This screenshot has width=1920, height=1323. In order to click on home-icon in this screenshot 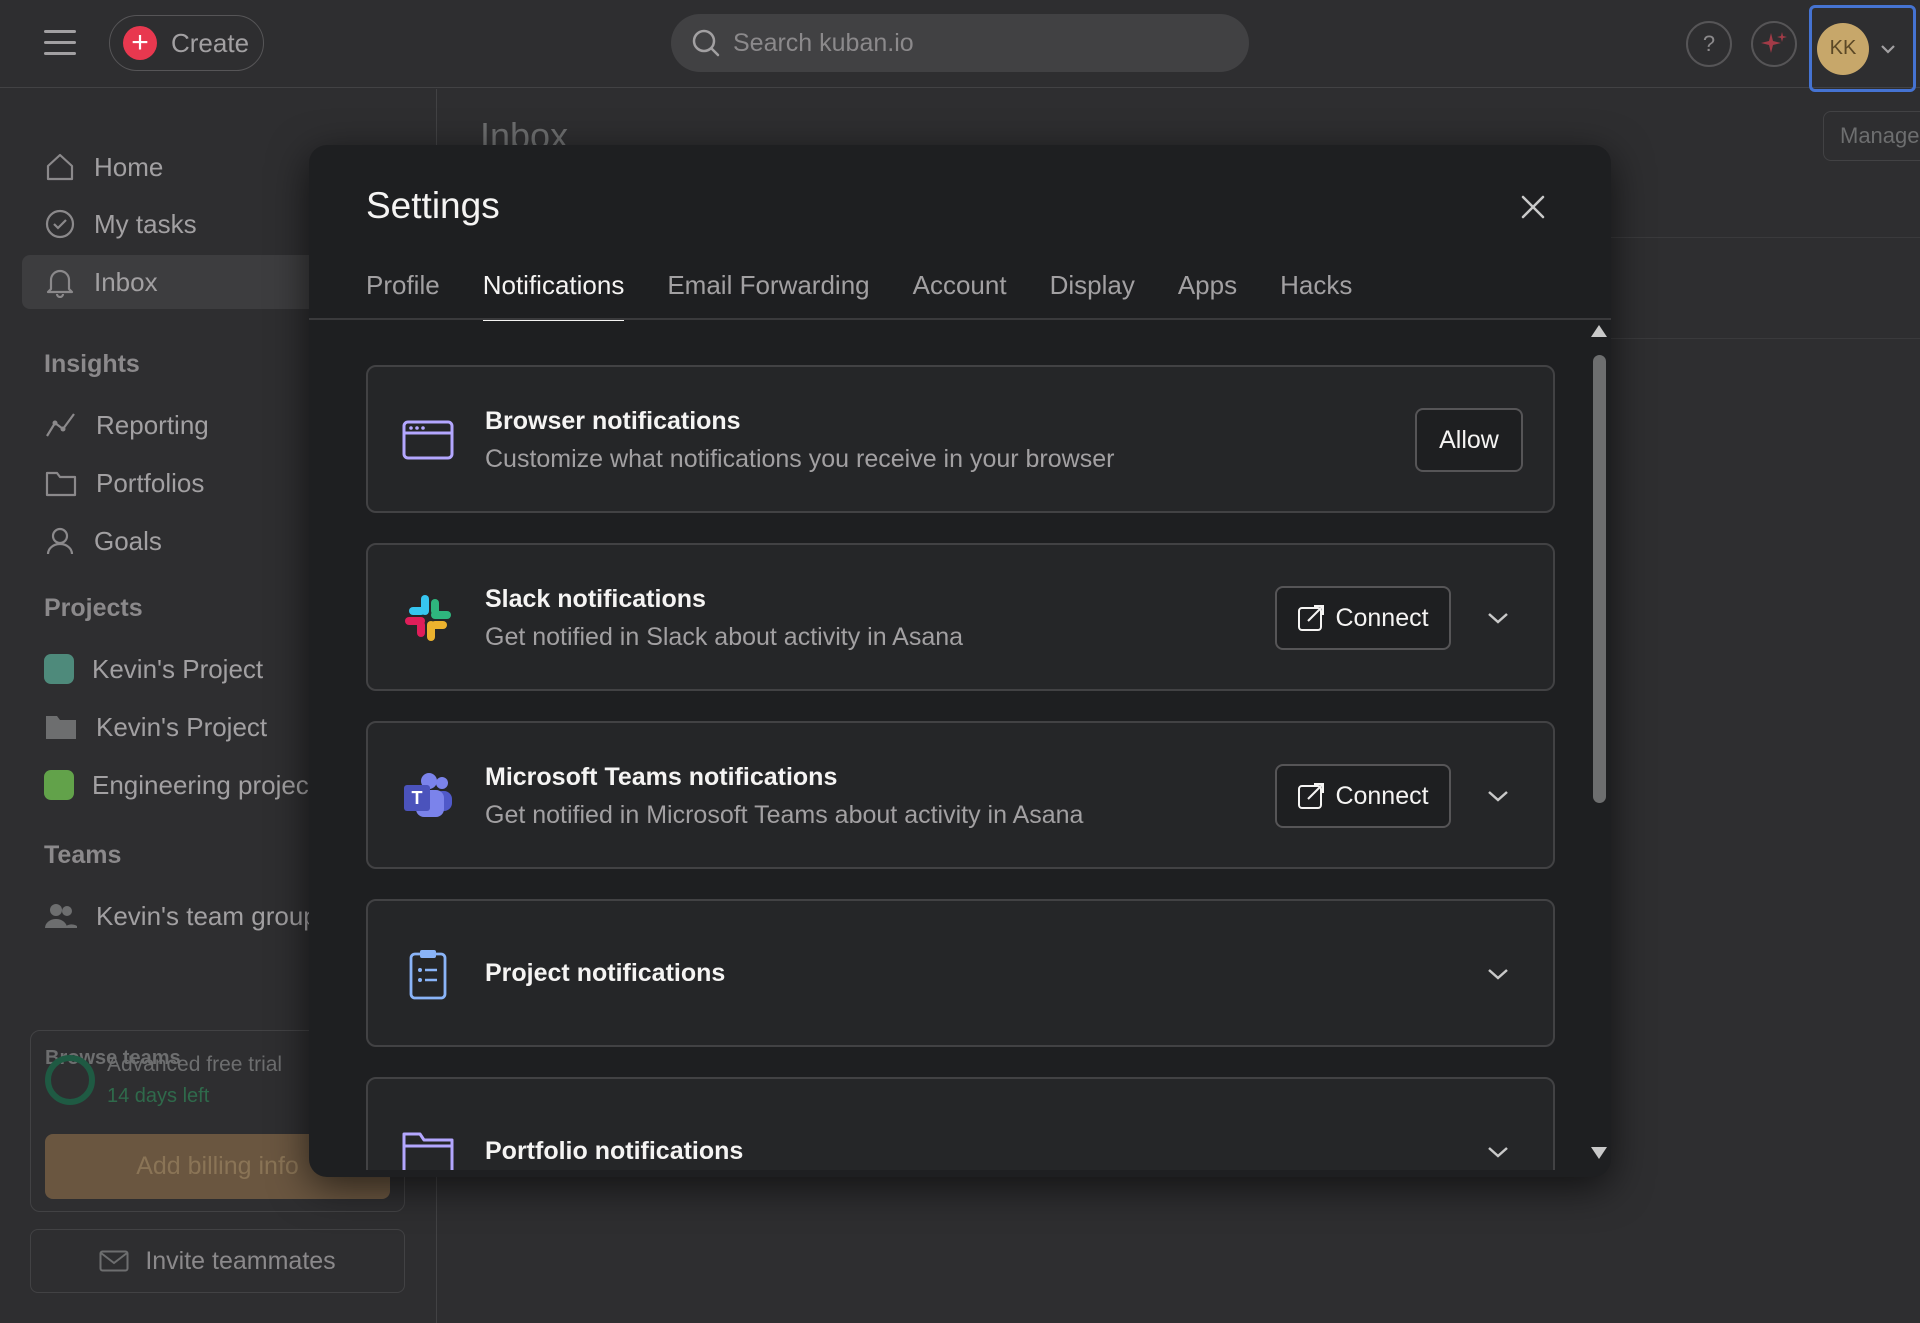, I will do `click(60, 167)`.